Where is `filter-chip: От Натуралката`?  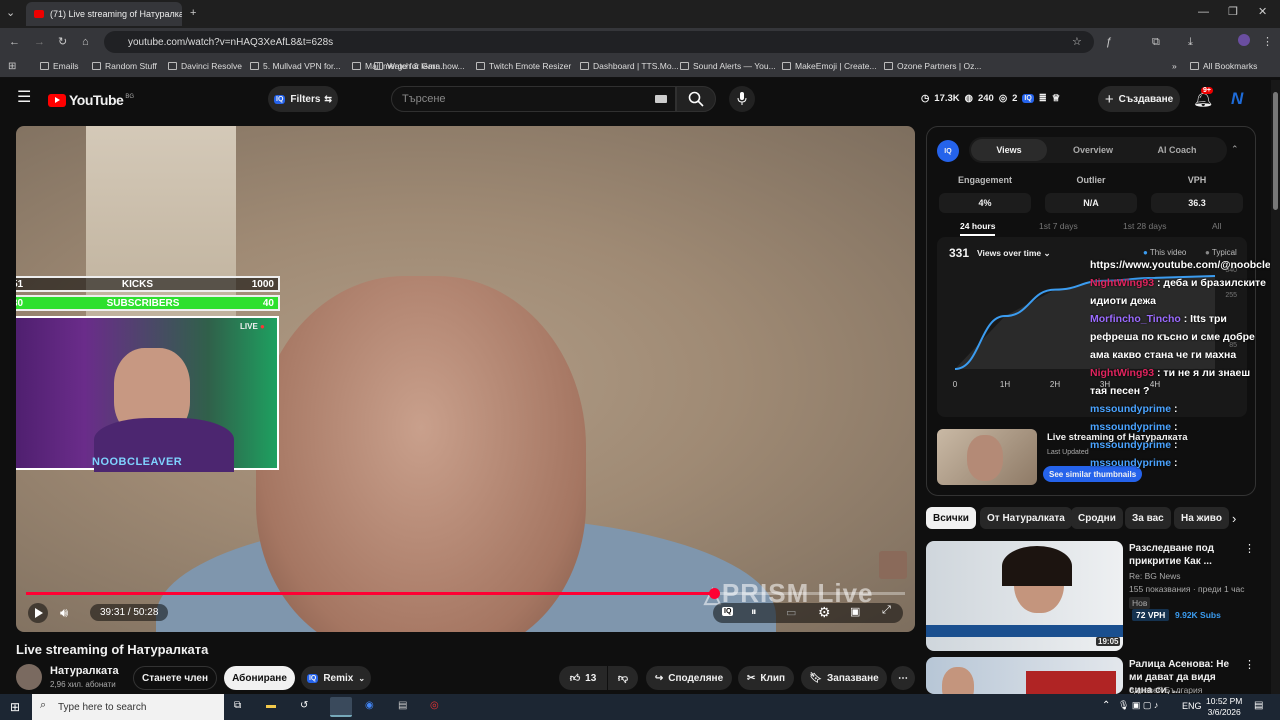 filter-chip: От Натуралката is located at coordinates (1026, 518).